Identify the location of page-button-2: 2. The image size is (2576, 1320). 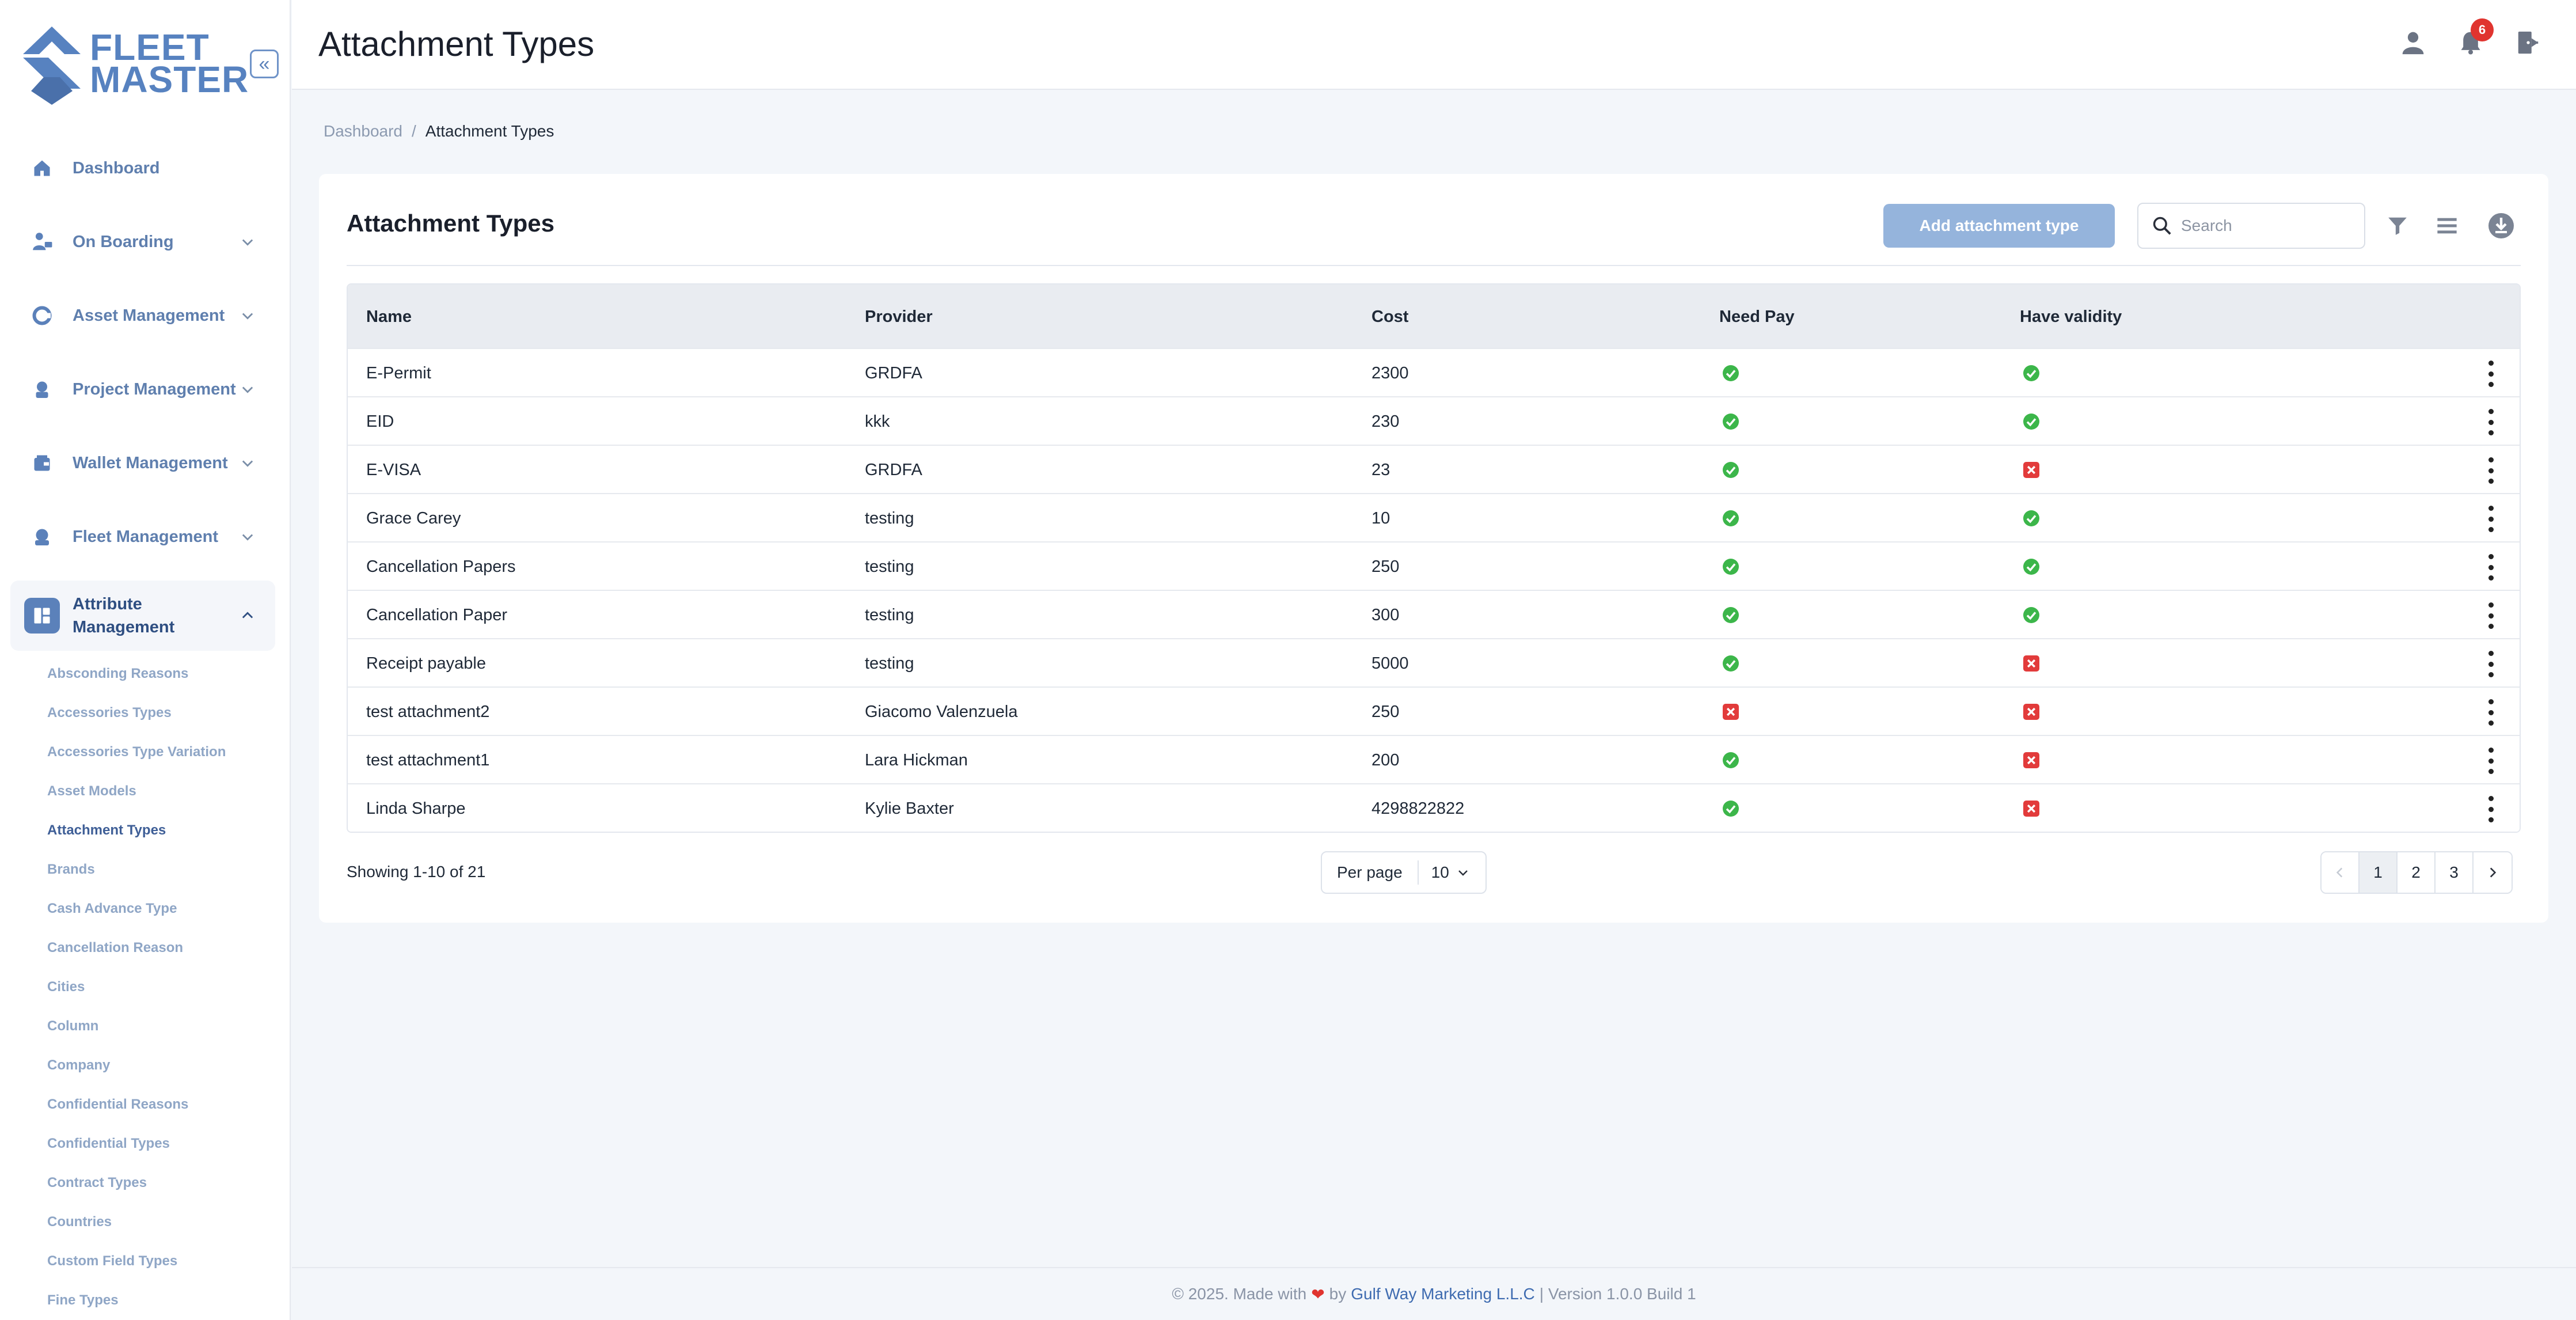
(2417, 873).